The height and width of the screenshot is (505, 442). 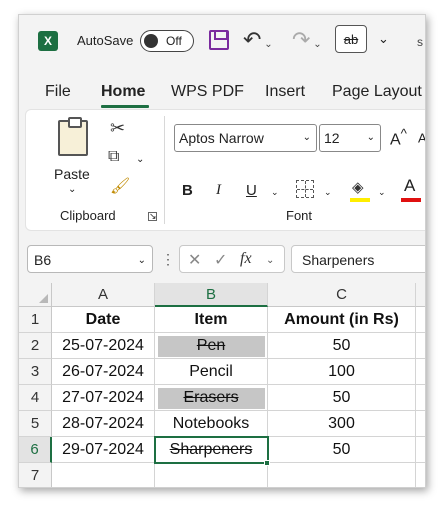 I want to click on excel-logo-icon: X, so click(x=48, y=41).